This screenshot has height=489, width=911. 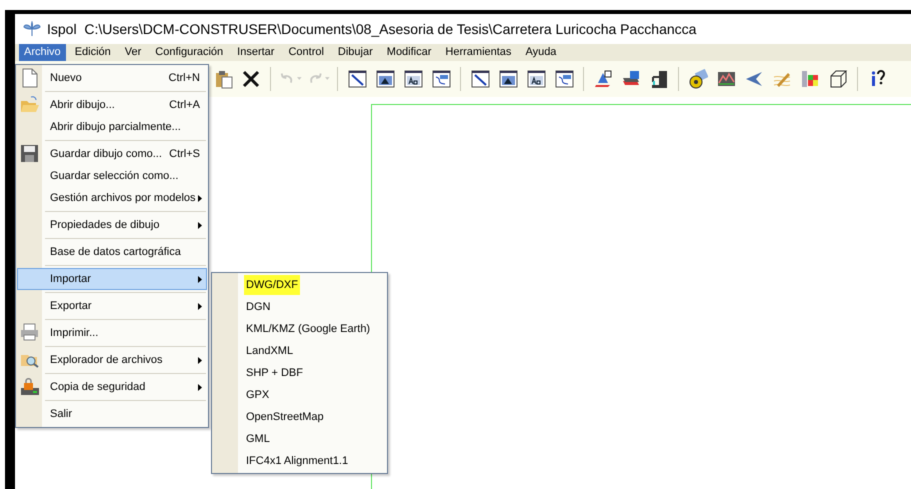 I want to click on menu-item: Dibujar, so click(x=355, y=52).